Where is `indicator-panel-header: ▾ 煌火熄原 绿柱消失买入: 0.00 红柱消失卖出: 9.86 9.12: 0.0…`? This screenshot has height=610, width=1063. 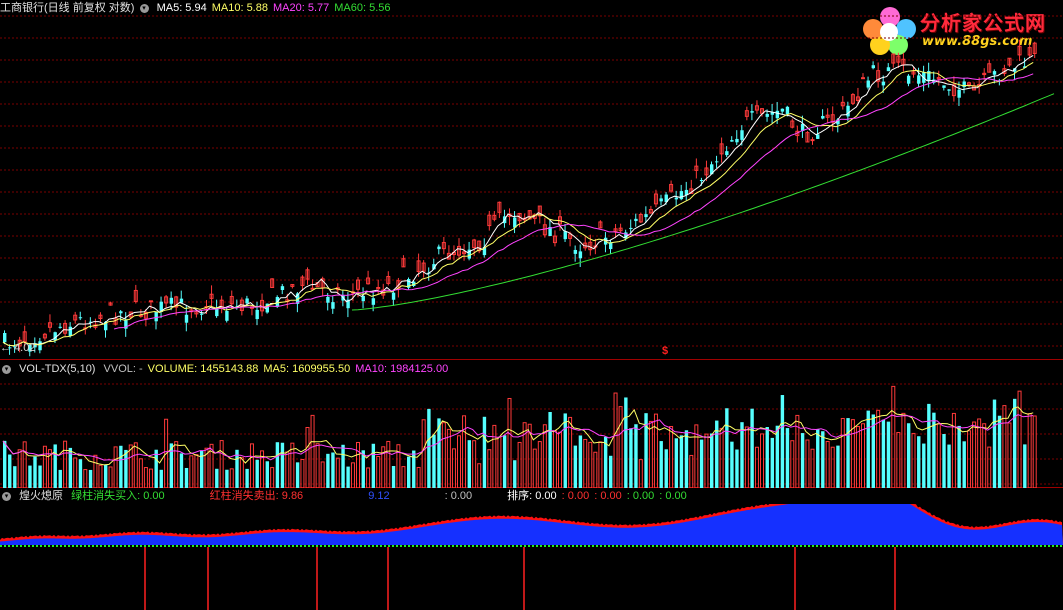 indicator-panel-header: ▾ 煌火熄原 绿柱消失买入: 0.00 红柱消失卖出: 9.86 9.12: 0.0… is located at coordinates (348, 496).